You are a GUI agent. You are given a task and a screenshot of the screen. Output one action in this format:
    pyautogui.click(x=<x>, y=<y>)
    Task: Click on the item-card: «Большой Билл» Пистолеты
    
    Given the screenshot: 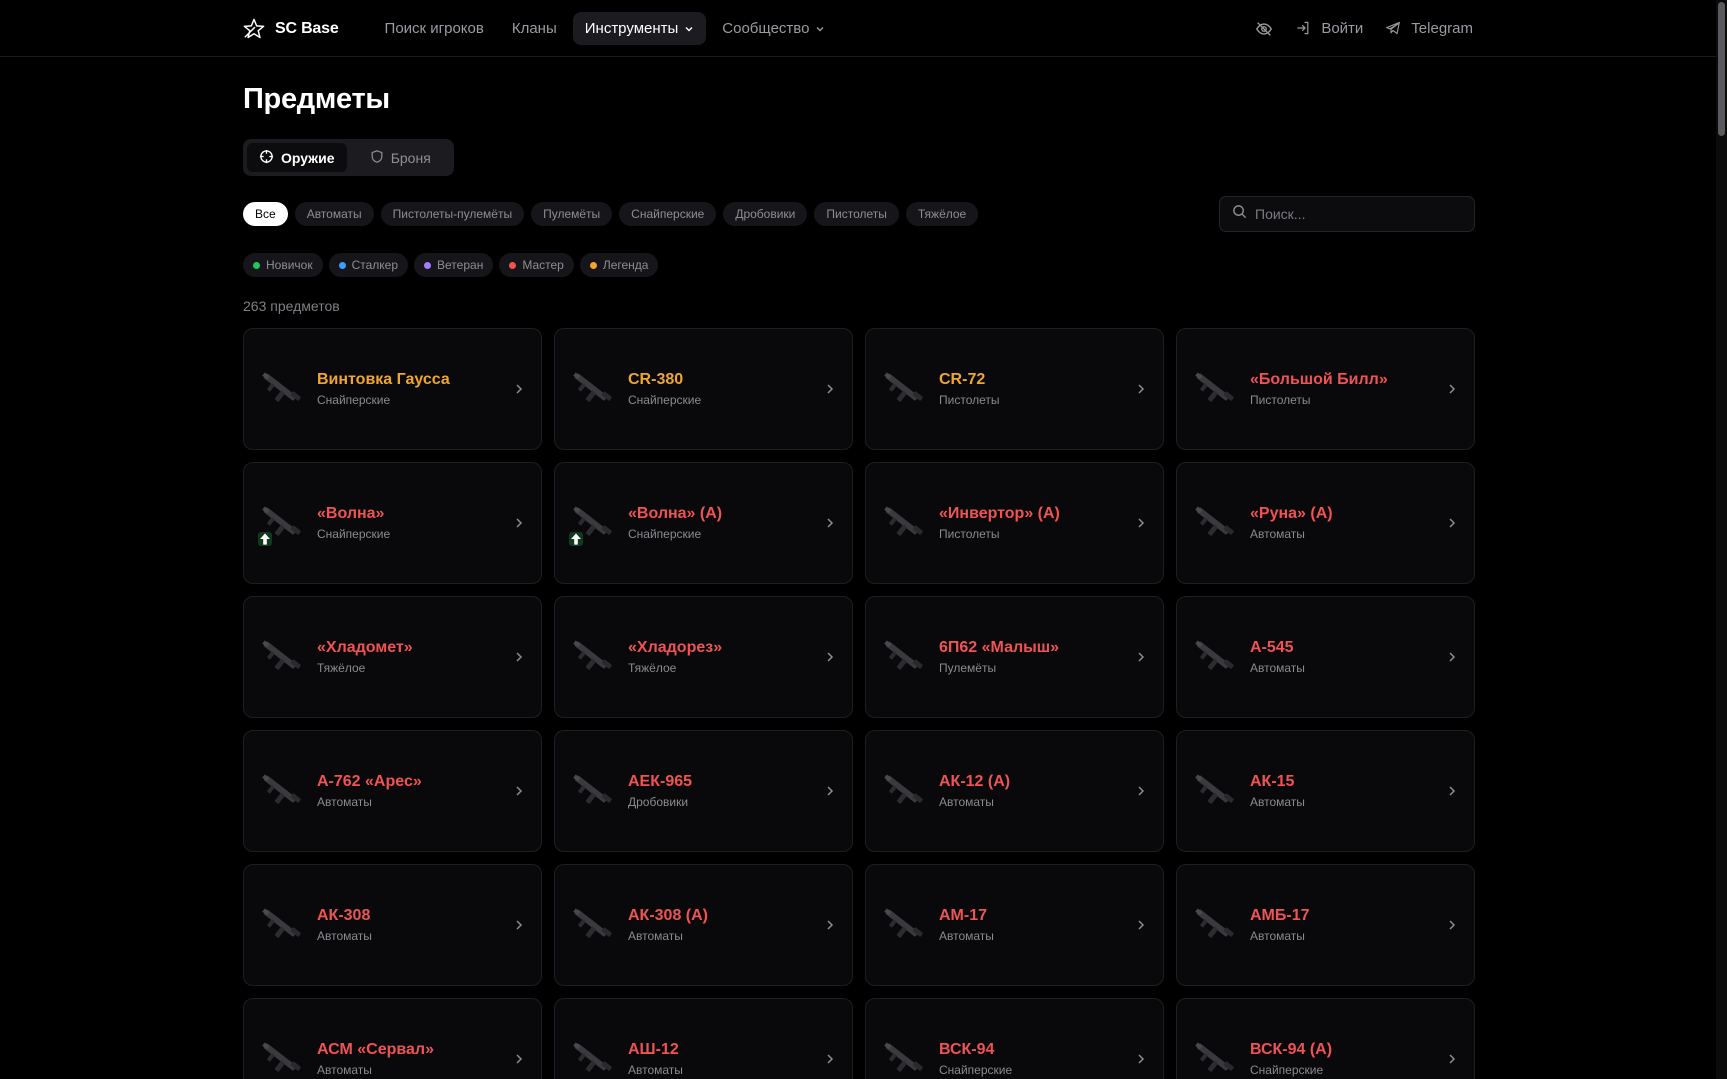 What is the action you would take?
    pyautogui.click(x=1325, y=389)
    